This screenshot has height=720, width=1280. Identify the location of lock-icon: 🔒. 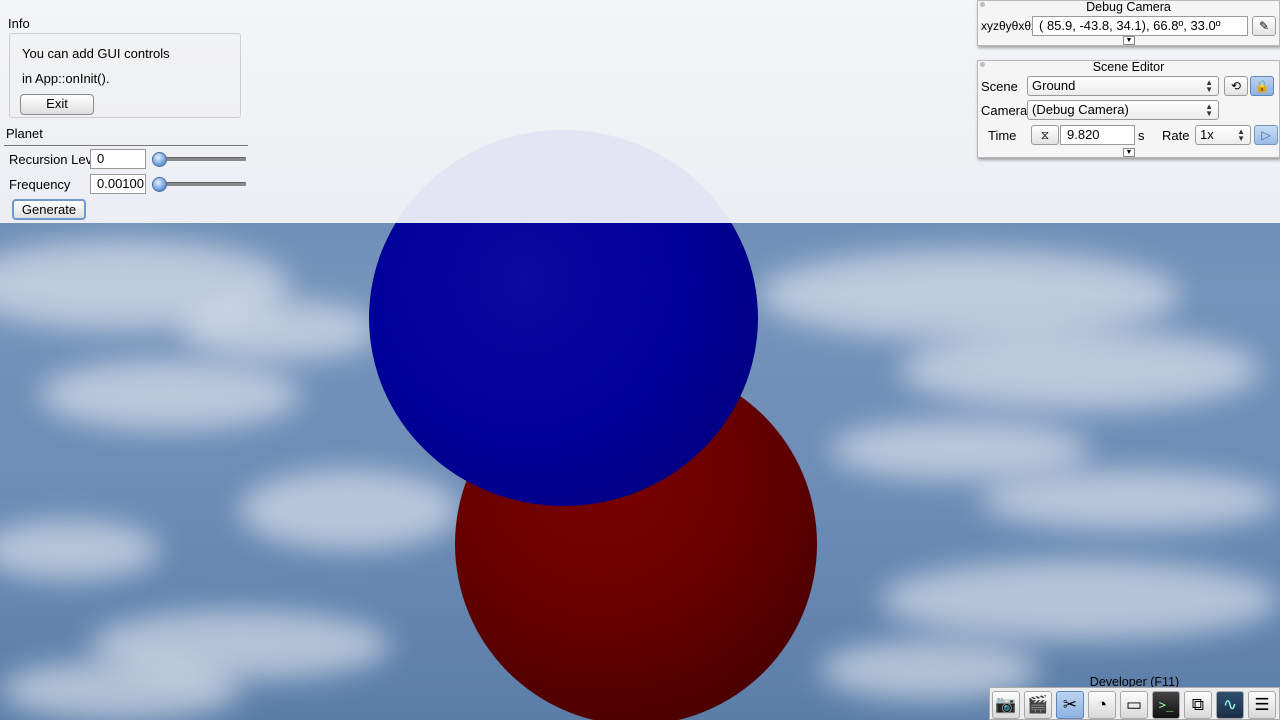
(1262, 86).